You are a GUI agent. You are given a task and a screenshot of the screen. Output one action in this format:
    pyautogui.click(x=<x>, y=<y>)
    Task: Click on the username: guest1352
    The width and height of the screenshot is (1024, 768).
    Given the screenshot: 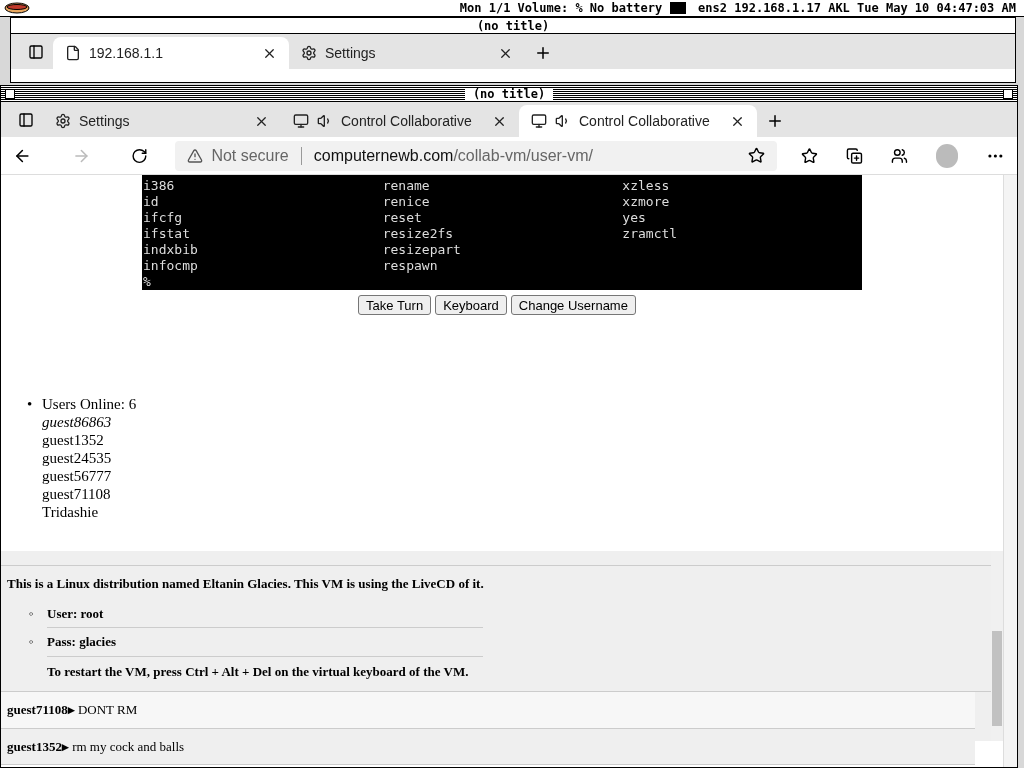 What is the action you would take?
    pyautogui.click(x=73, y=440)
    